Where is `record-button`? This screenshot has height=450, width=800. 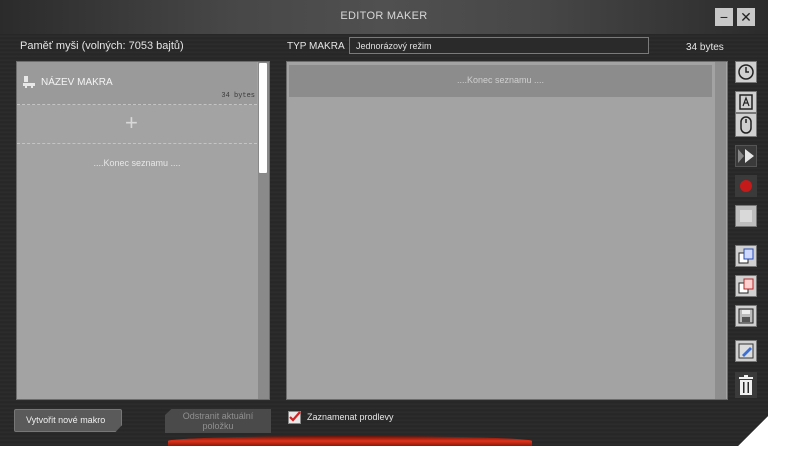 record-button is located at coordinates (746, 186).